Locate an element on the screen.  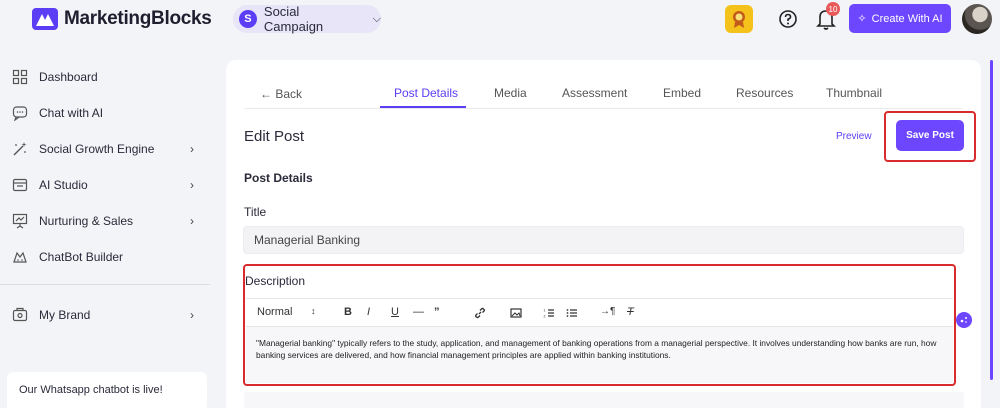
scrollbar is located at coordinates (991, 220).